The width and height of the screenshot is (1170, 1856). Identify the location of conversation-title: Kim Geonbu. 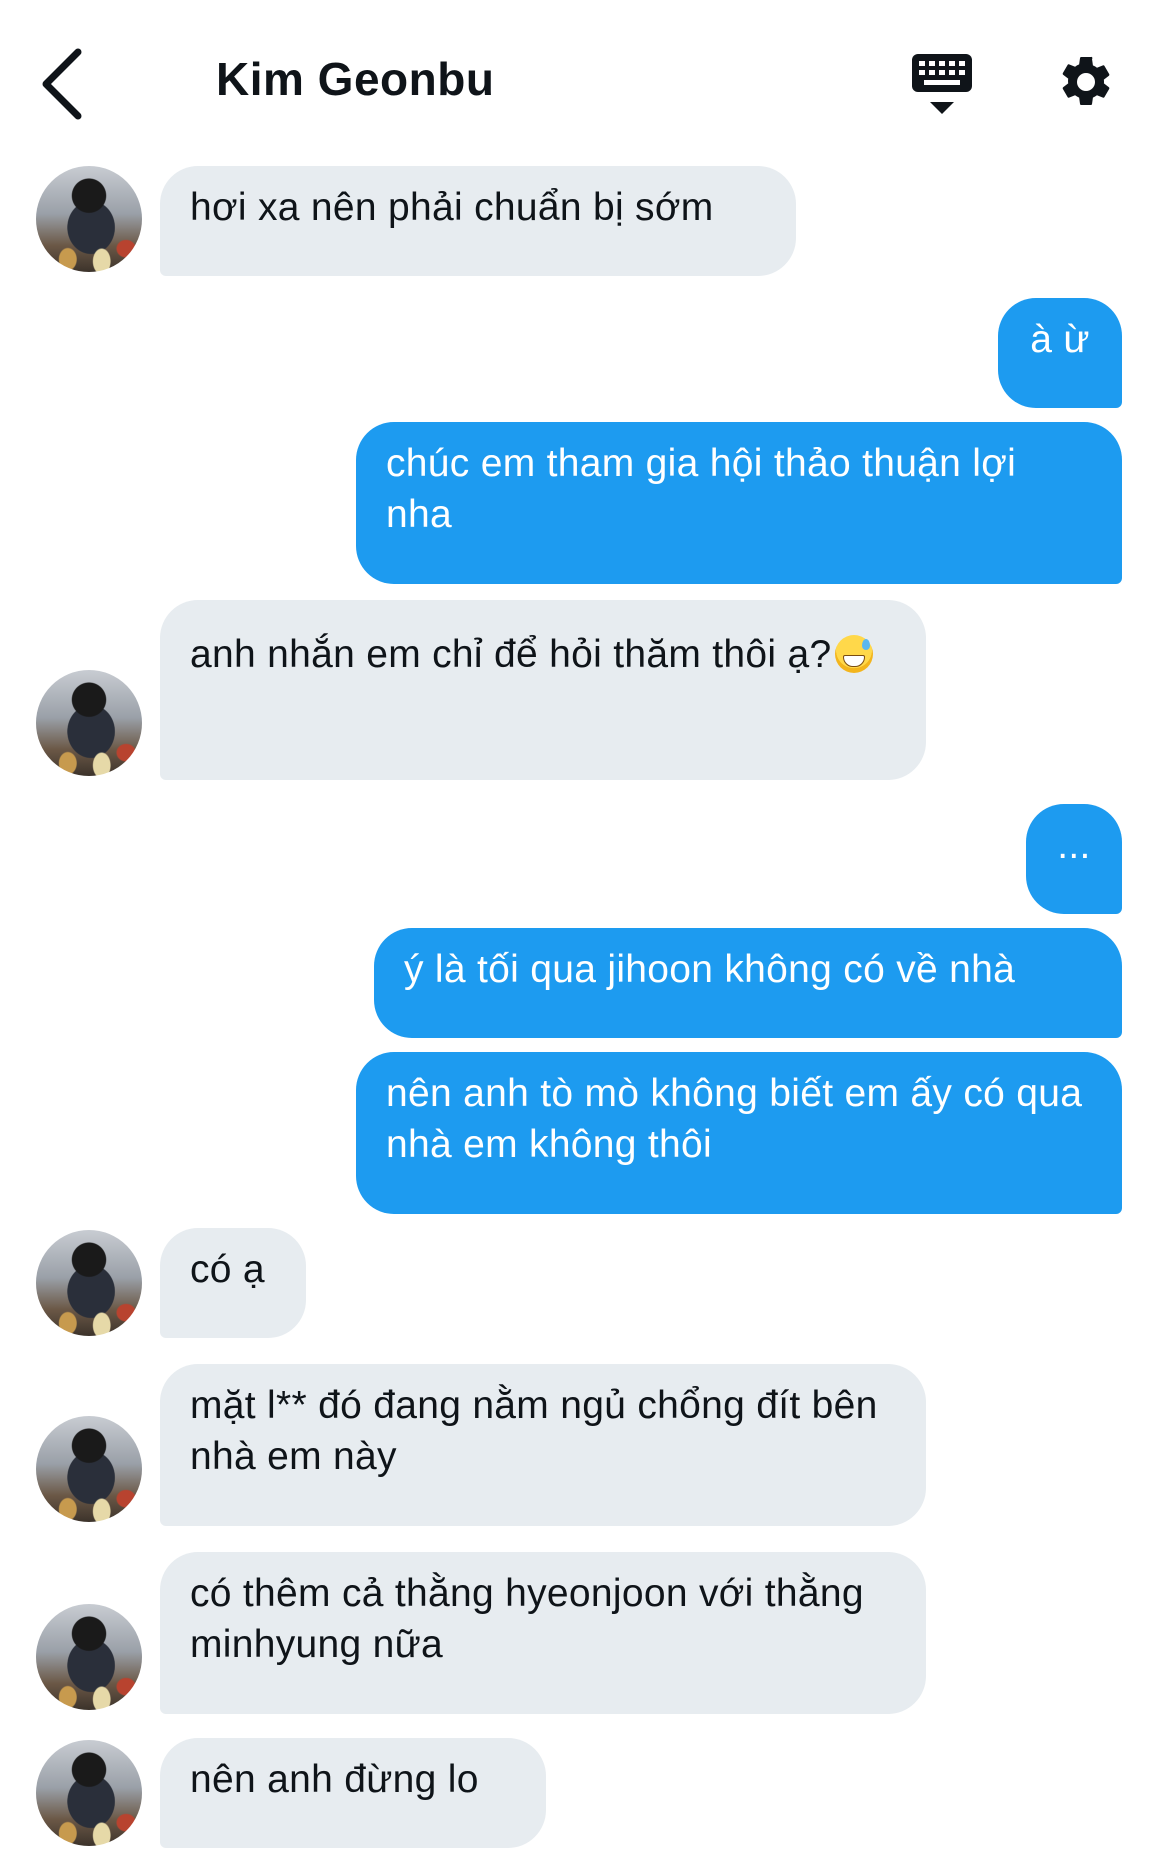
(355, 79).